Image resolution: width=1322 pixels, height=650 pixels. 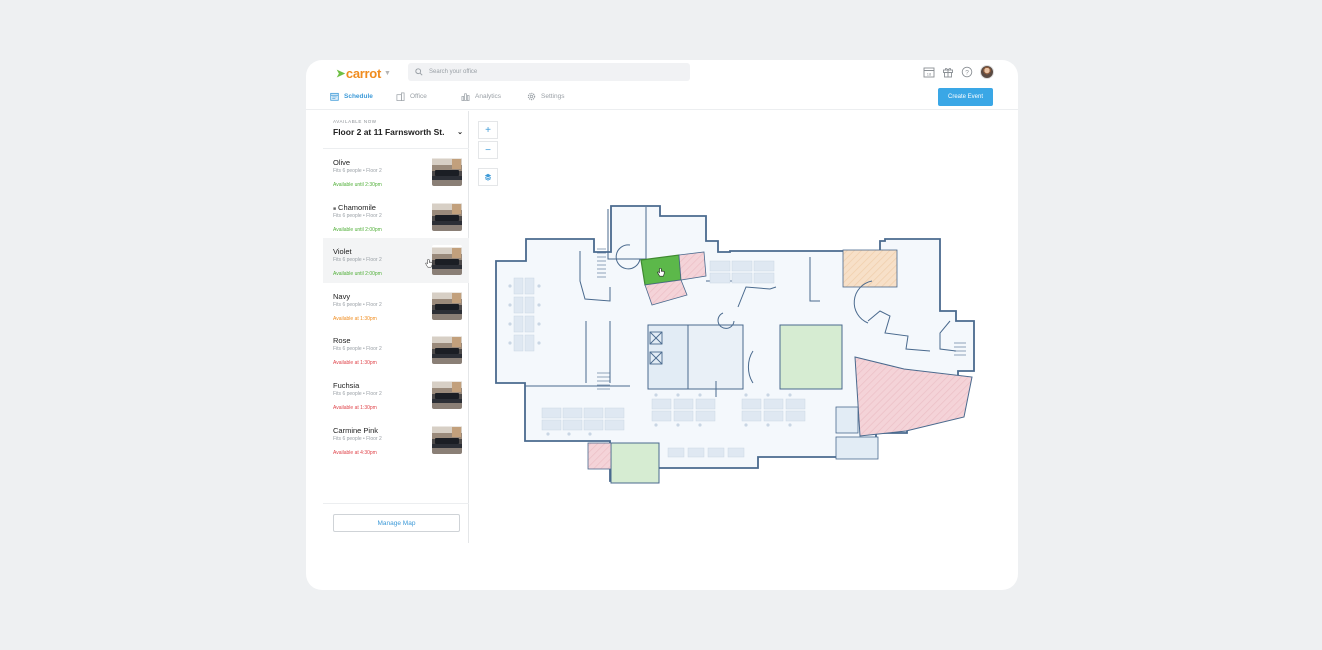 I want to click on room-name: Carmine Pink, so click(x=356, y=430).